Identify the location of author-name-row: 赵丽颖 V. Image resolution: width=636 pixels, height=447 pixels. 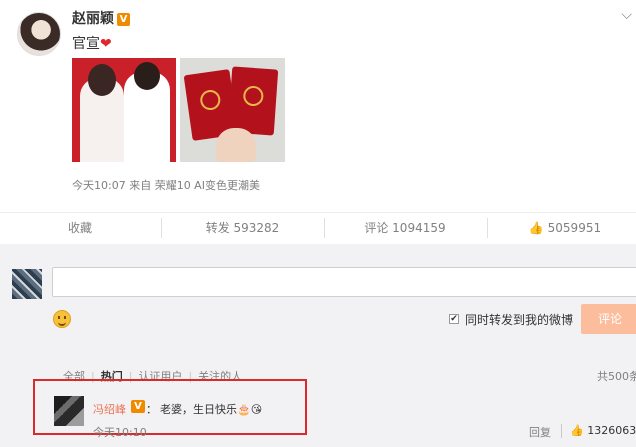
(101, 18).